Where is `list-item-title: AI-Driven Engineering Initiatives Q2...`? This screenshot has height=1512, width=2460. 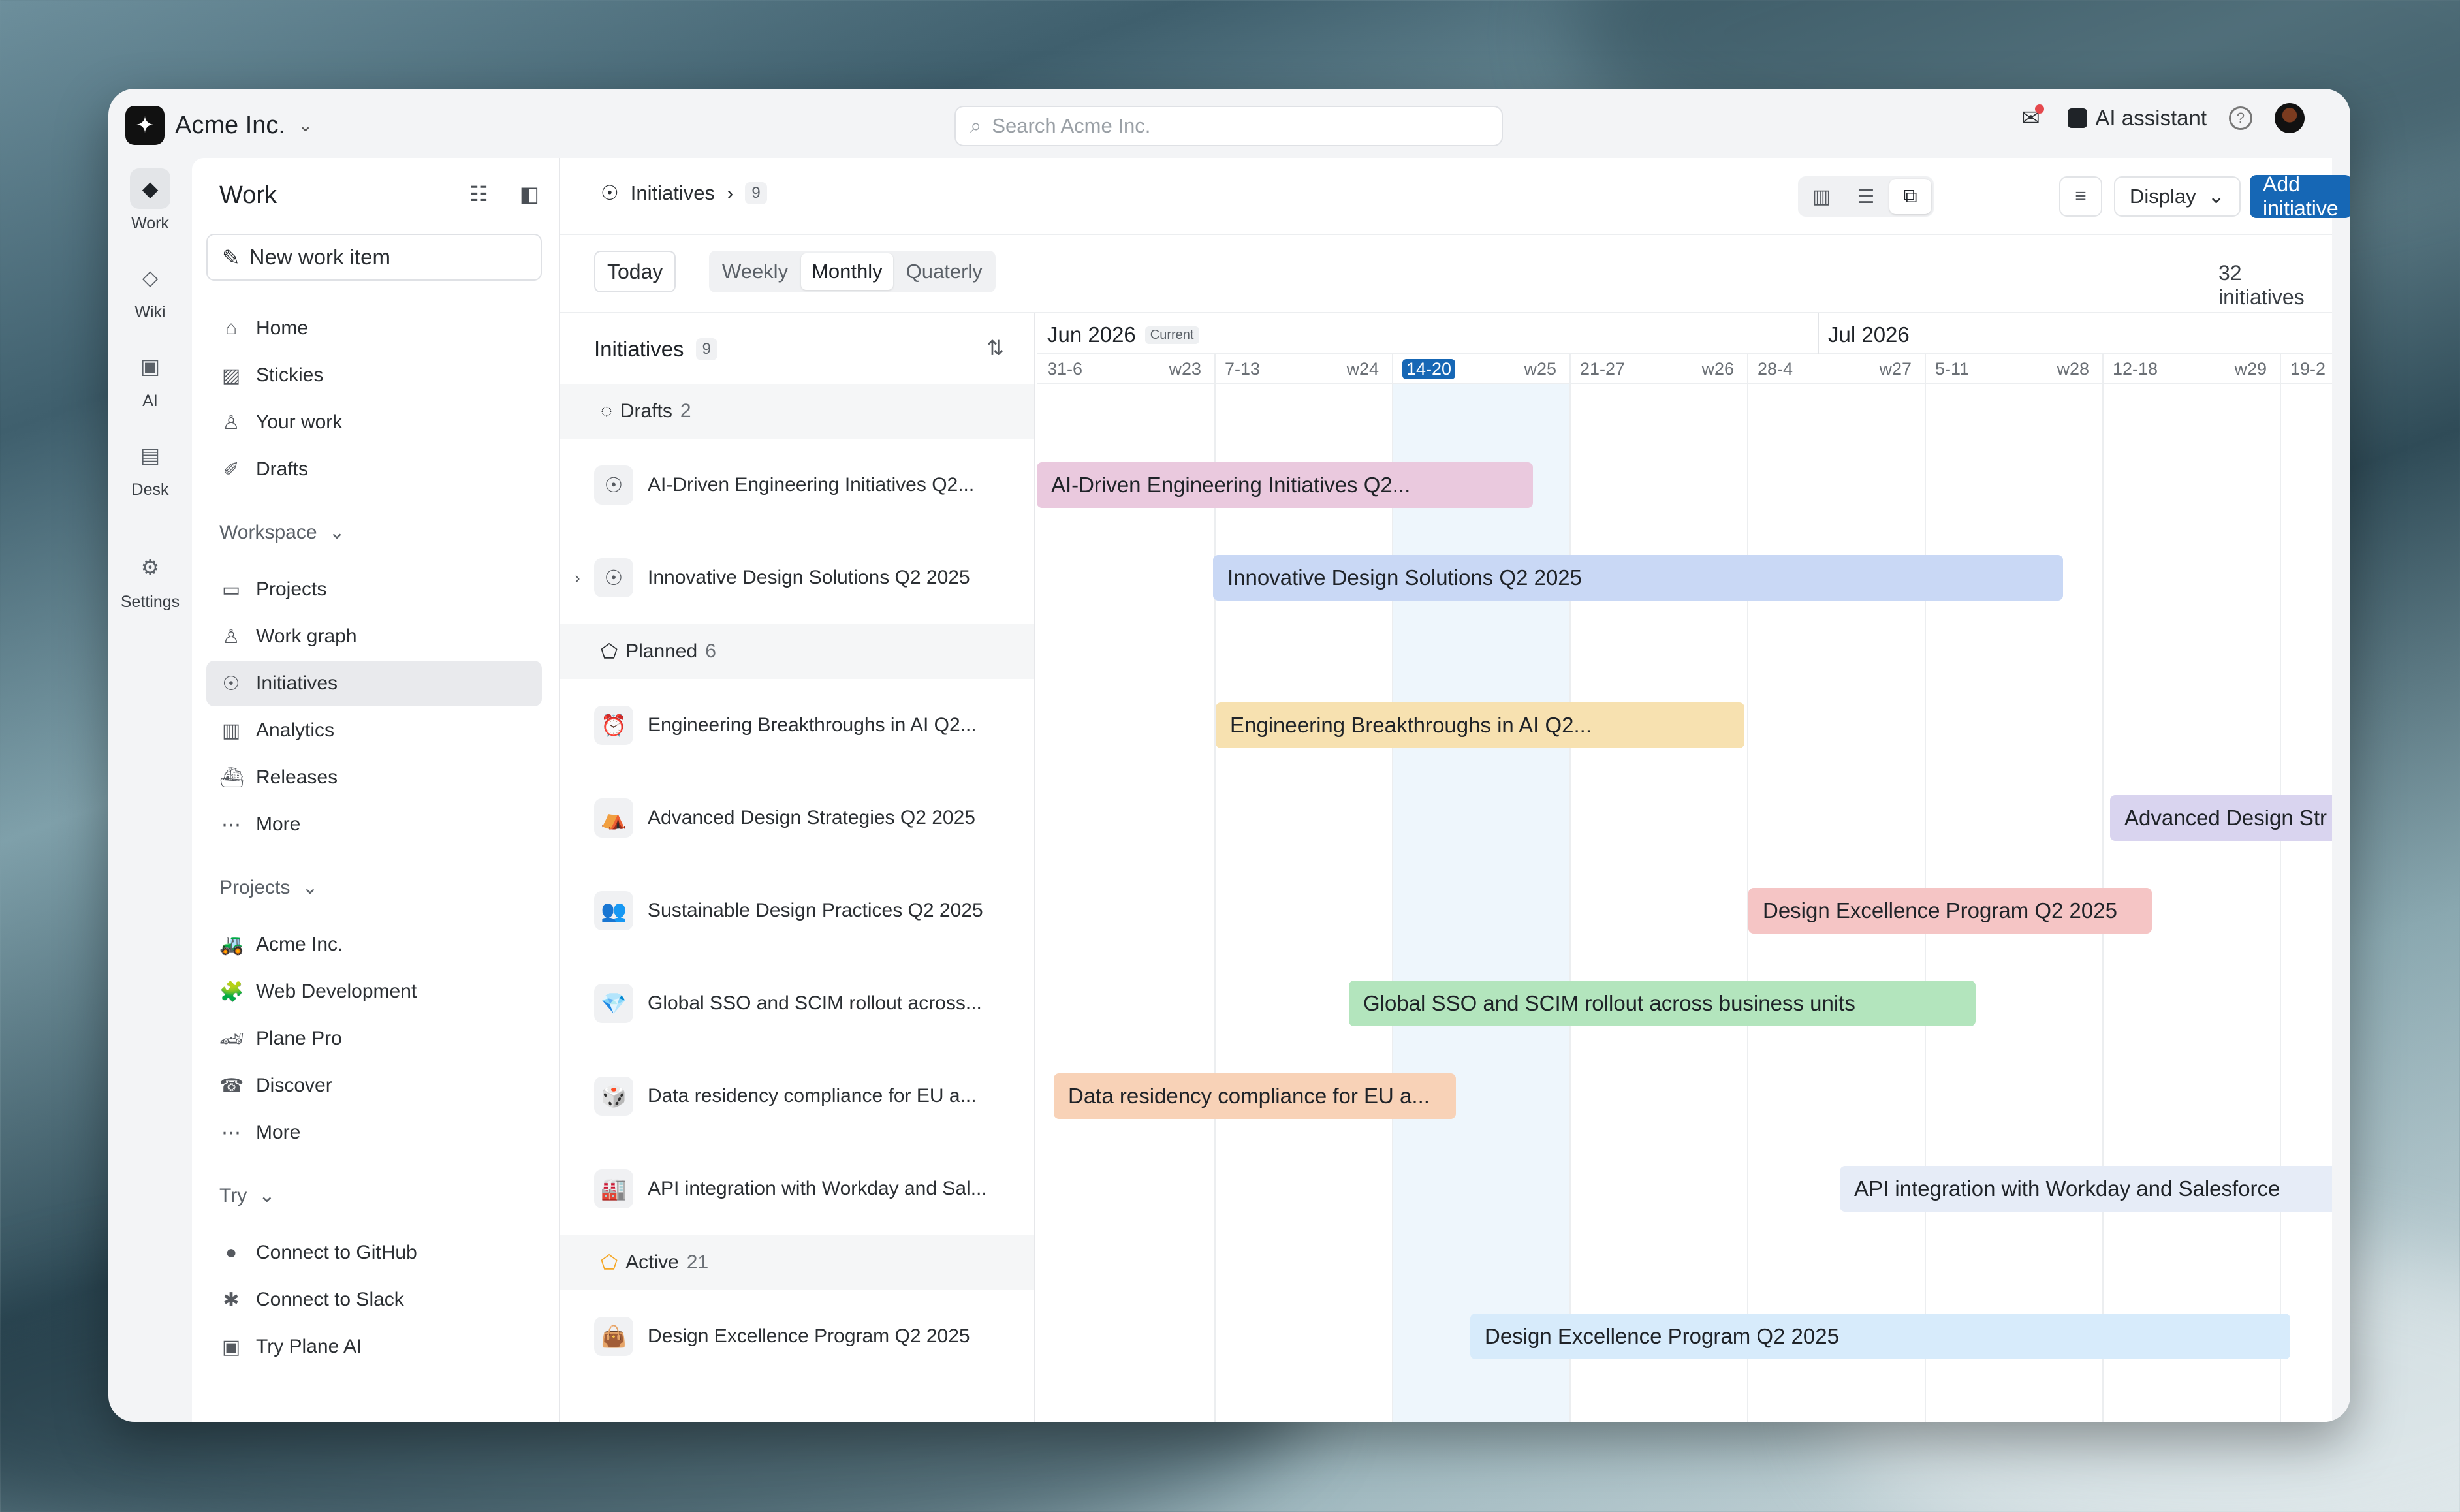 list-item-title: AI-Driven Engineering Initiatives Q2... is located at coordinates (811, 485).